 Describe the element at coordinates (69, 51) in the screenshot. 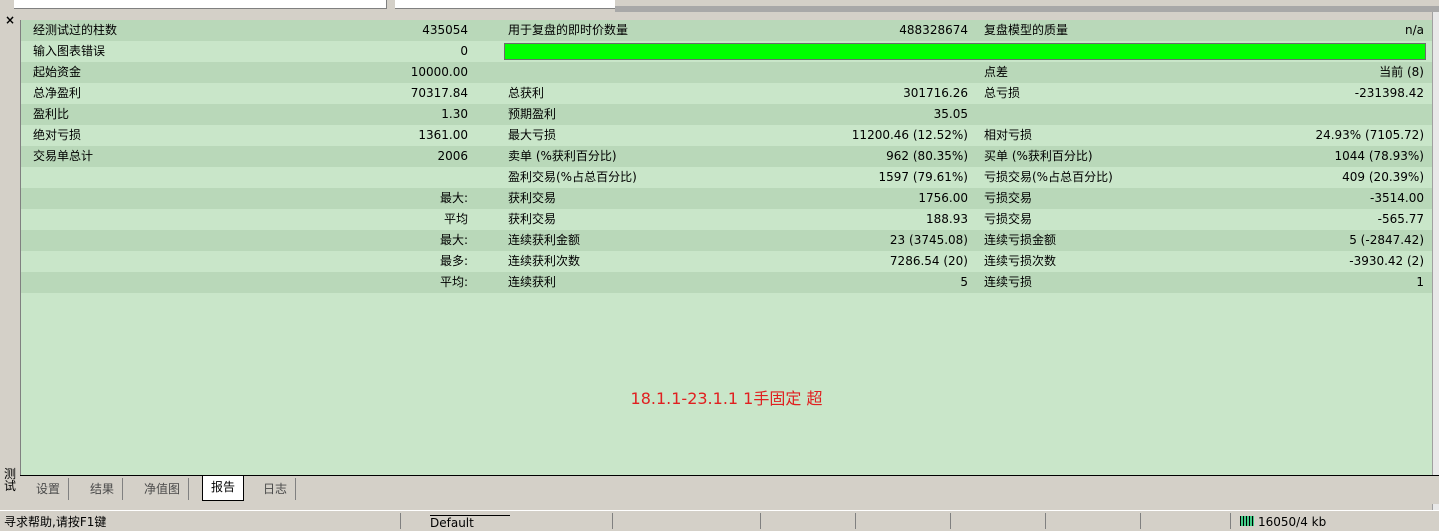

I see `metric-label: 输入图表错误` at that location.